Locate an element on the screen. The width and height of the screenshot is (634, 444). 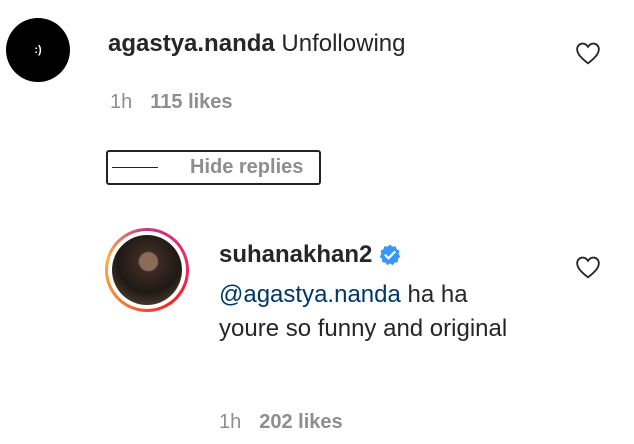
reply-username: suhanakhan2 is located at coordinates (295, 255).